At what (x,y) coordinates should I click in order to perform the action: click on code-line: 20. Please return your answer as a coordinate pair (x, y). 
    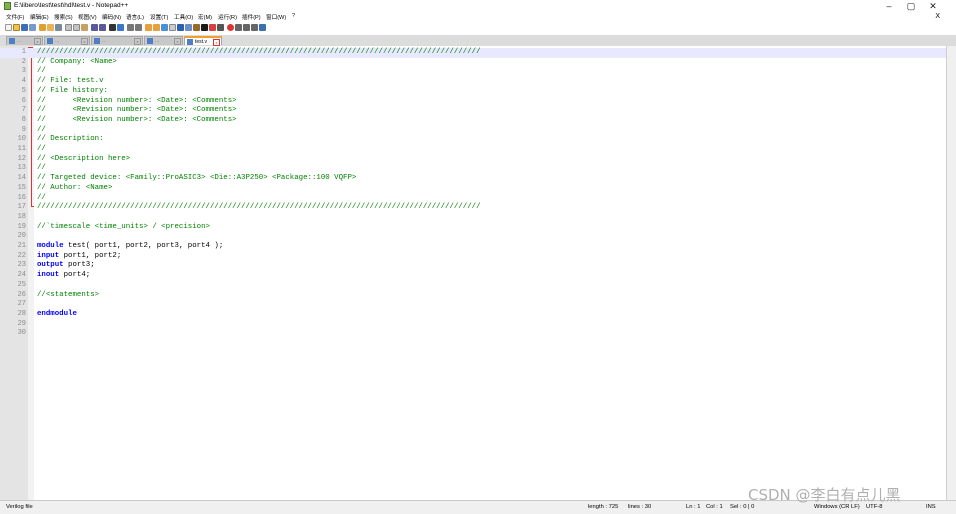
    Looking at the image, I should click on (473, 237).